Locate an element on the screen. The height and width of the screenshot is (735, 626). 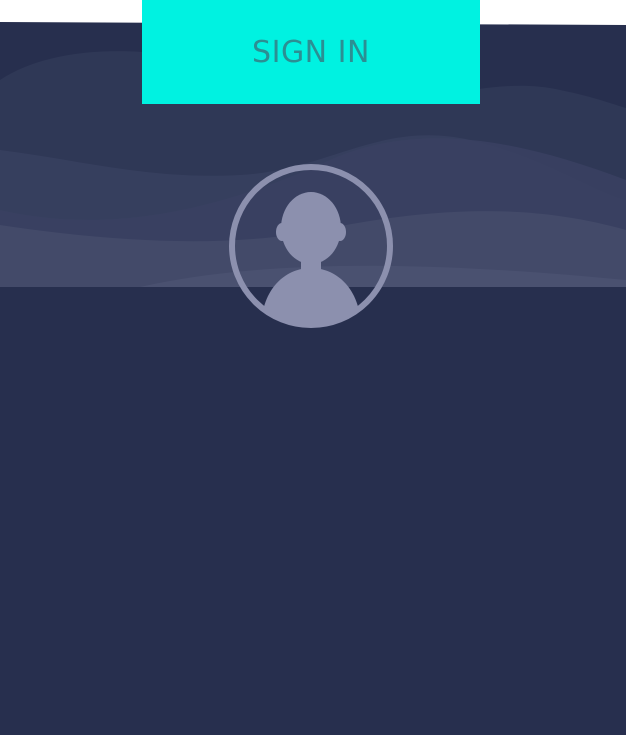
sign-in-label: SIGN IN is located at coordinates (311, 52).